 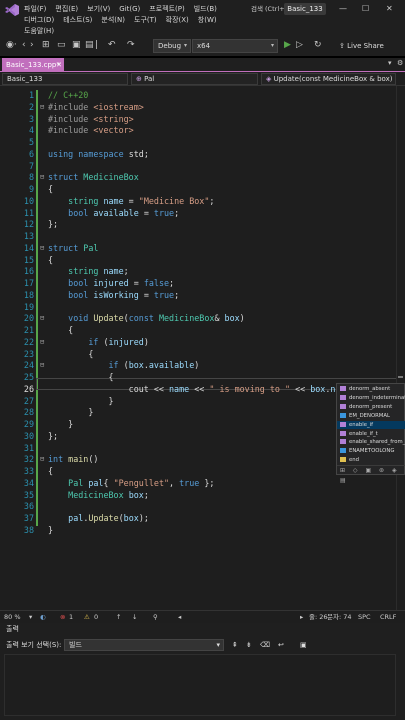 I want to click on code-line: 13, so click(x=202, y=237).